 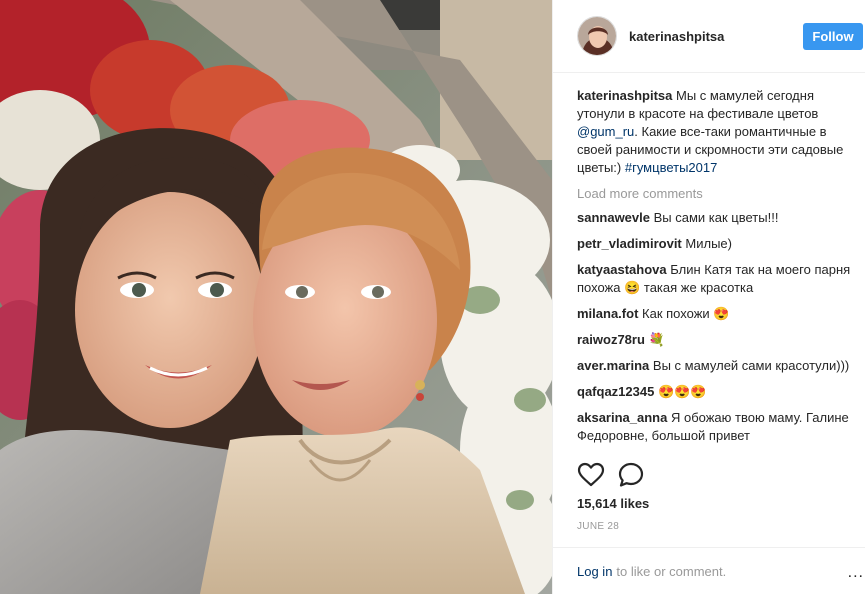 I want to click on follow-button: Follow, so click(x=833, y=36).